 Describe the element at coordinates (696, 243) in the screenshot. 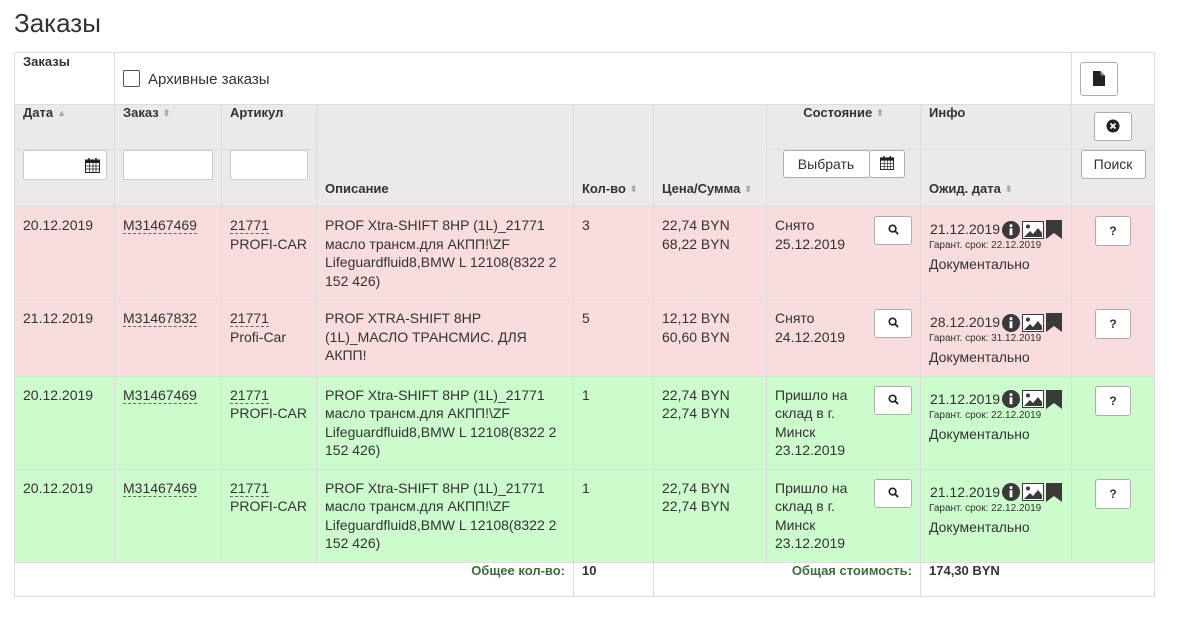

I see `row-sum: 68,22 BYN` at that location.